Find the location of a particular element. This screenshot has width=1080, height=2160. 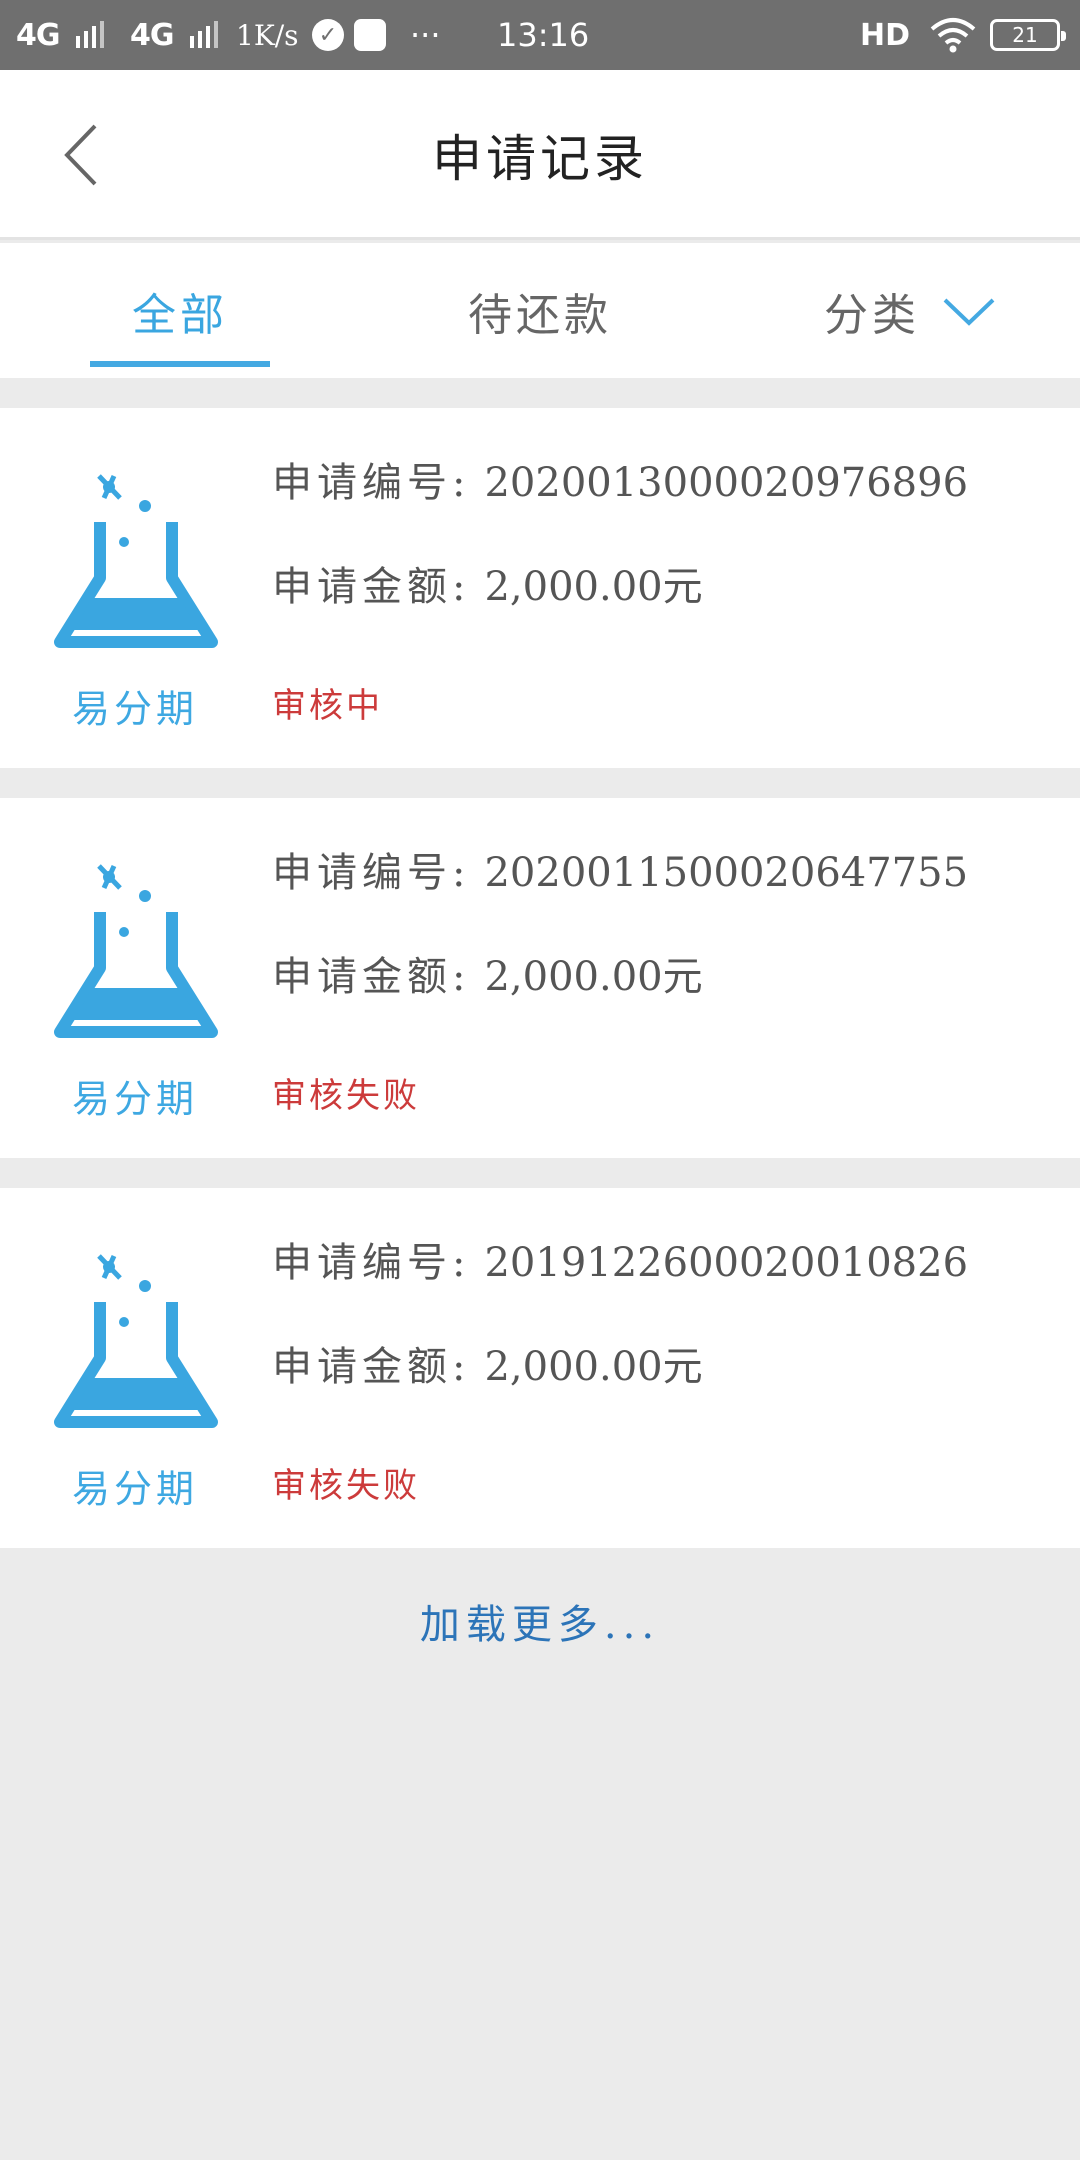

tab-all: 全部 is located at coordinates (180, 310).